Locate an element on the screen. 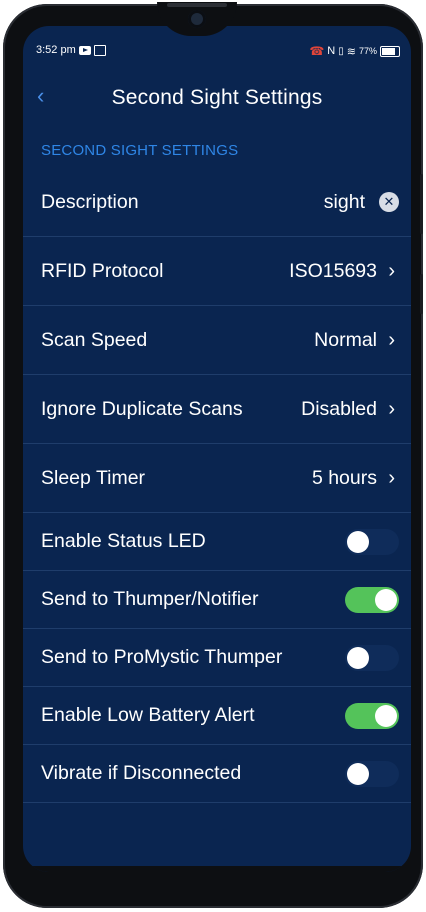 Image resolution: width=426 pixels, height=912 pixels. setting-label: Description is located at coordinates (90, 201).